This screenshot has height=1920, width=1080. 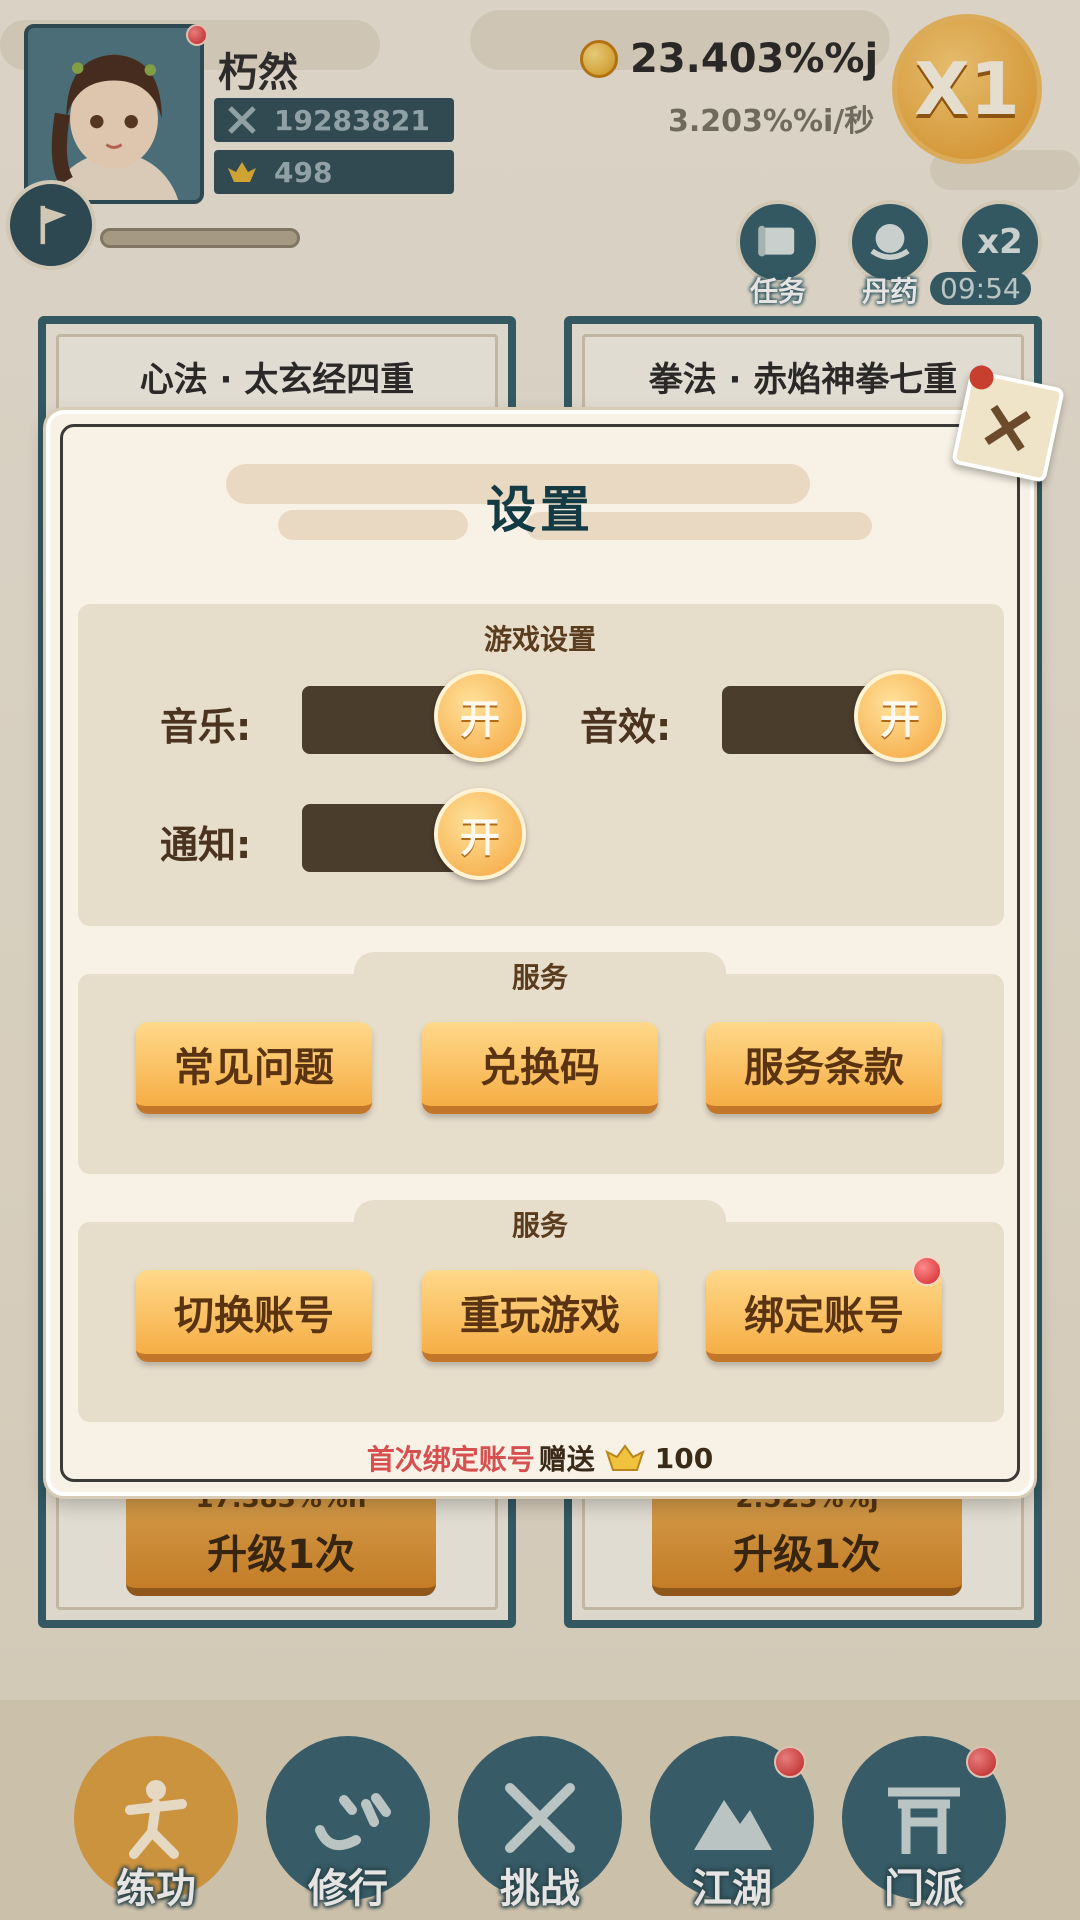 What do you see at coordinates (1008, 426) in the screenshot?
I see `close-icon: ×` at bounding box center [1008, 426].